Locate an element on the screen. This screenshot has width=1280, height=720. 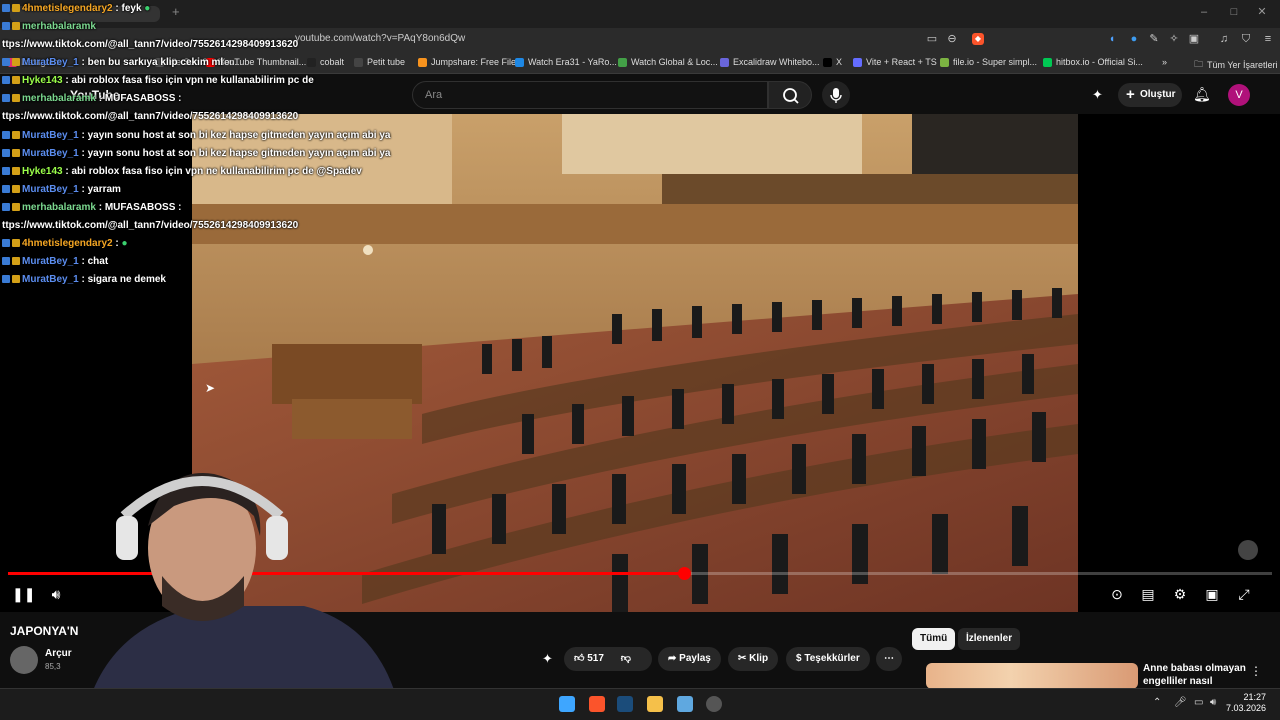
windows-start-icon is located at coordinates (567, 704).